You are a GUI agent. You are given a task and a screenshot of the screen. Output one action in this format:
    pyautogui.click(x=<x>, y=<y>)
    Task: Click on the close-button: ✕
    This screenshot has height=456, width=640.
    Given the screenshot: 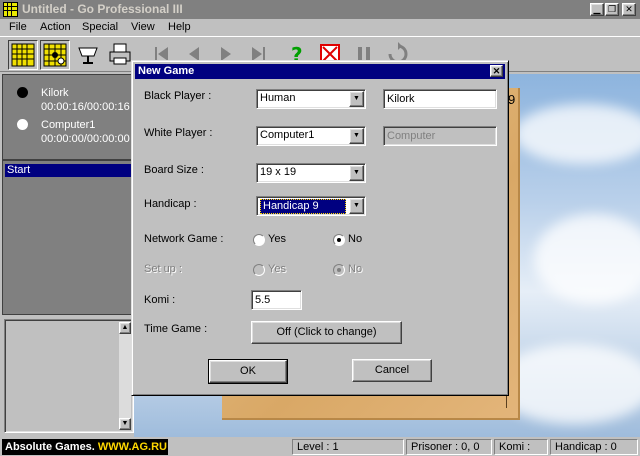 What is the action you would take?
    pyautogui.click(x=629, y=9)
    